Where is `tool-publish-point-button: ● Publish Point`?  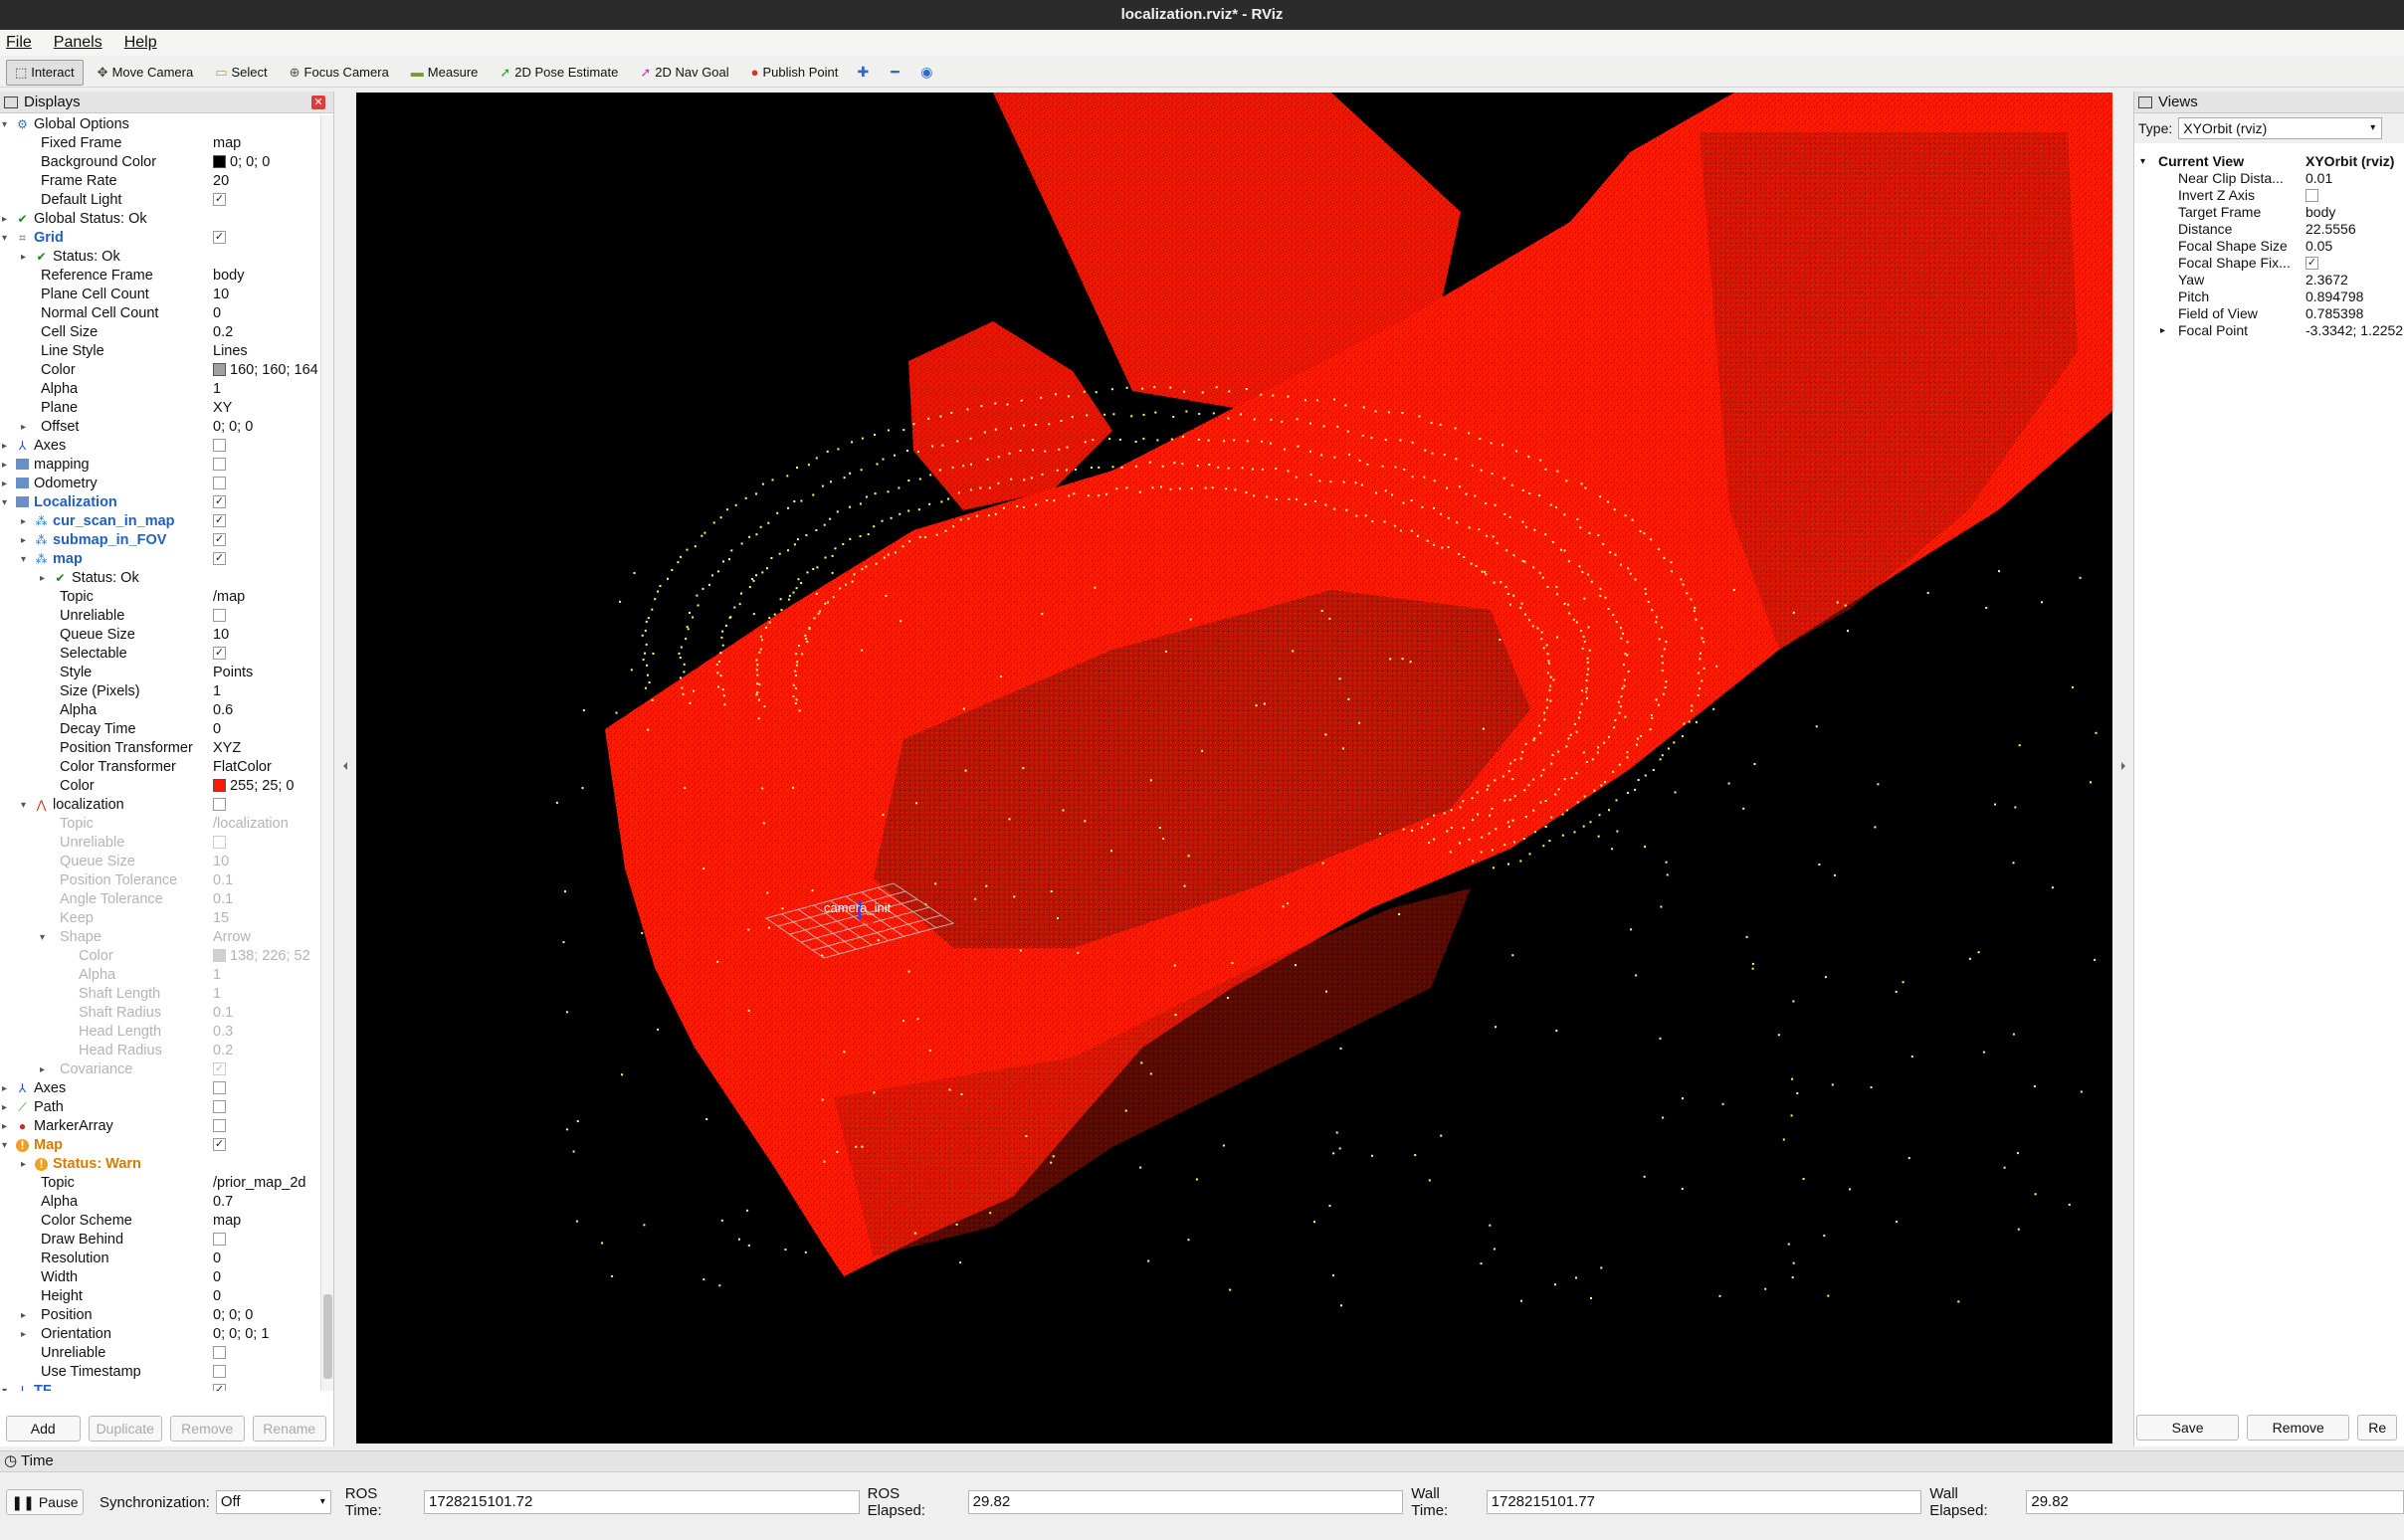 tool-publish-point-button: ● Publish Point is located at coordinates (795, 73).